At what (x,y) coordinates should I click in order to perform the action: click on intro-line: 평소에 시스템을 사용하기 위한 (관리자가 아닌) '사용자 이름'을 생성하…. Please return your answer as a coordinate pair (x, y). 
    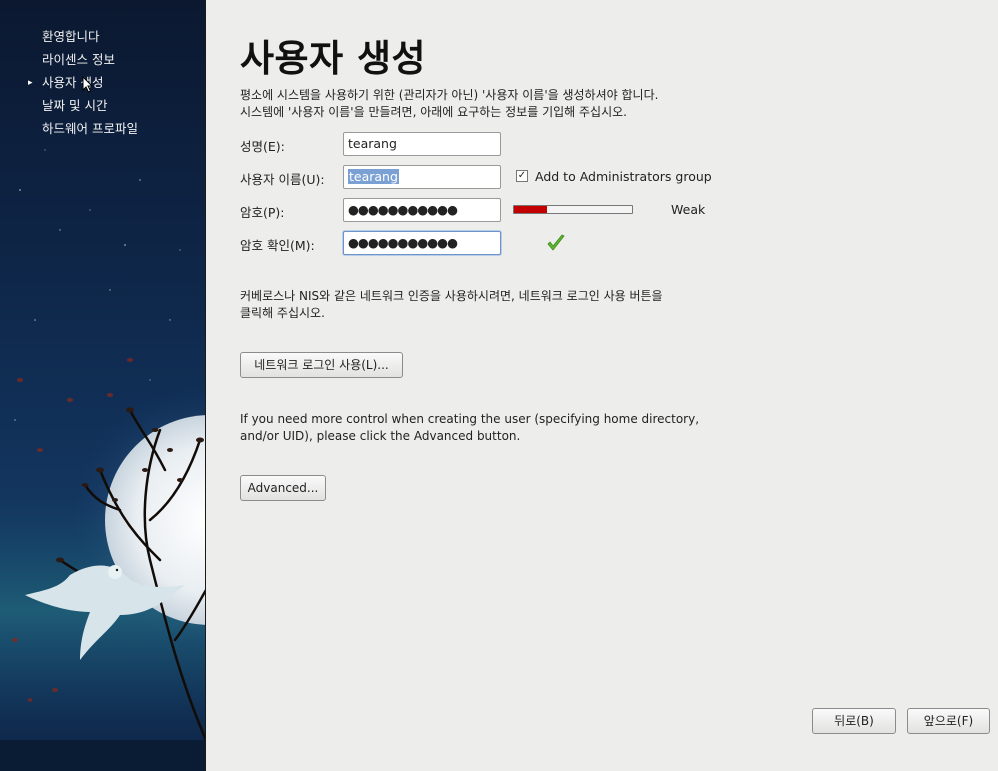
    Looking at the image, I should click on (449, 95).